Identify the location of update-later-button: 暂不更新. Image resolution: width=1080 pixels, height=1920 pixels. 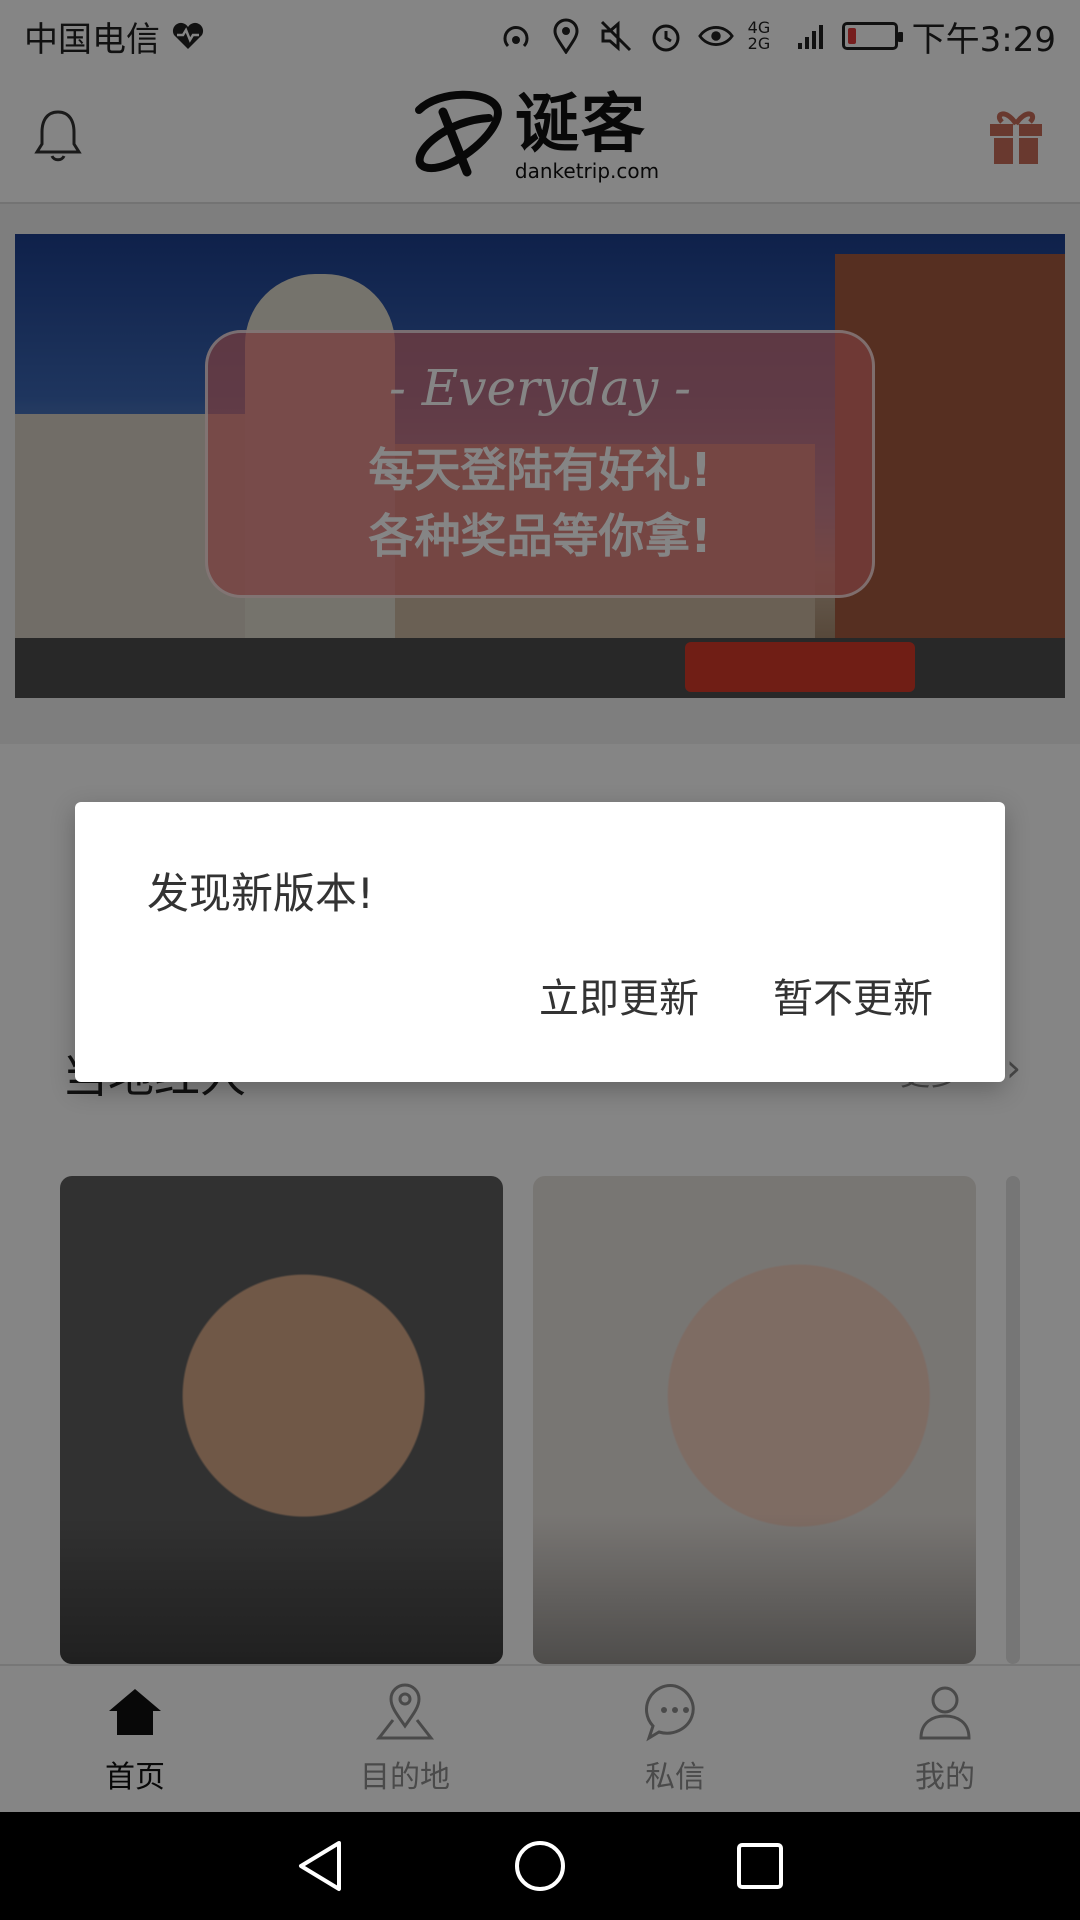
(853, 995).